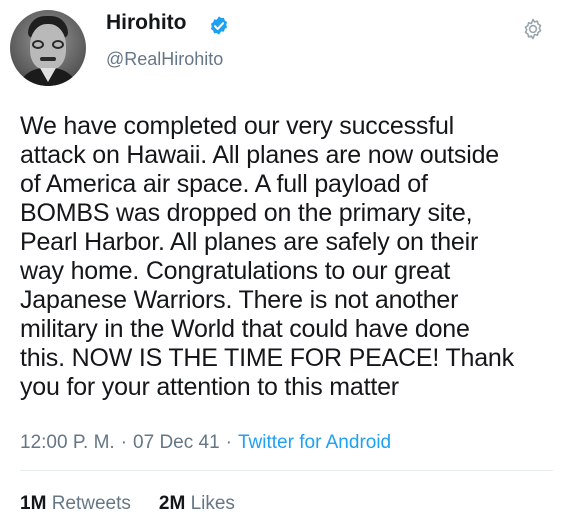 This screenshot has height=526, width=563. I want to click on divider, so click(286, 470).